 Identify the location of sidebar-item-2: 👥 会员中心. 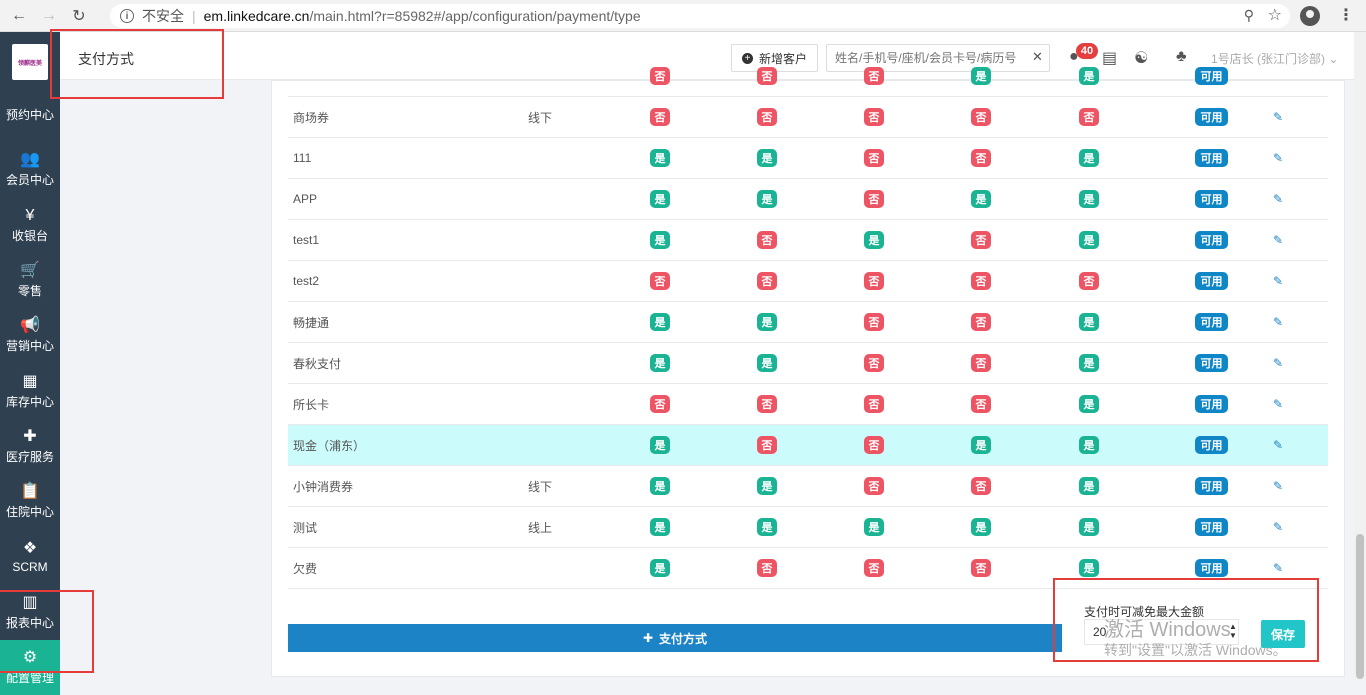
(30, 169).